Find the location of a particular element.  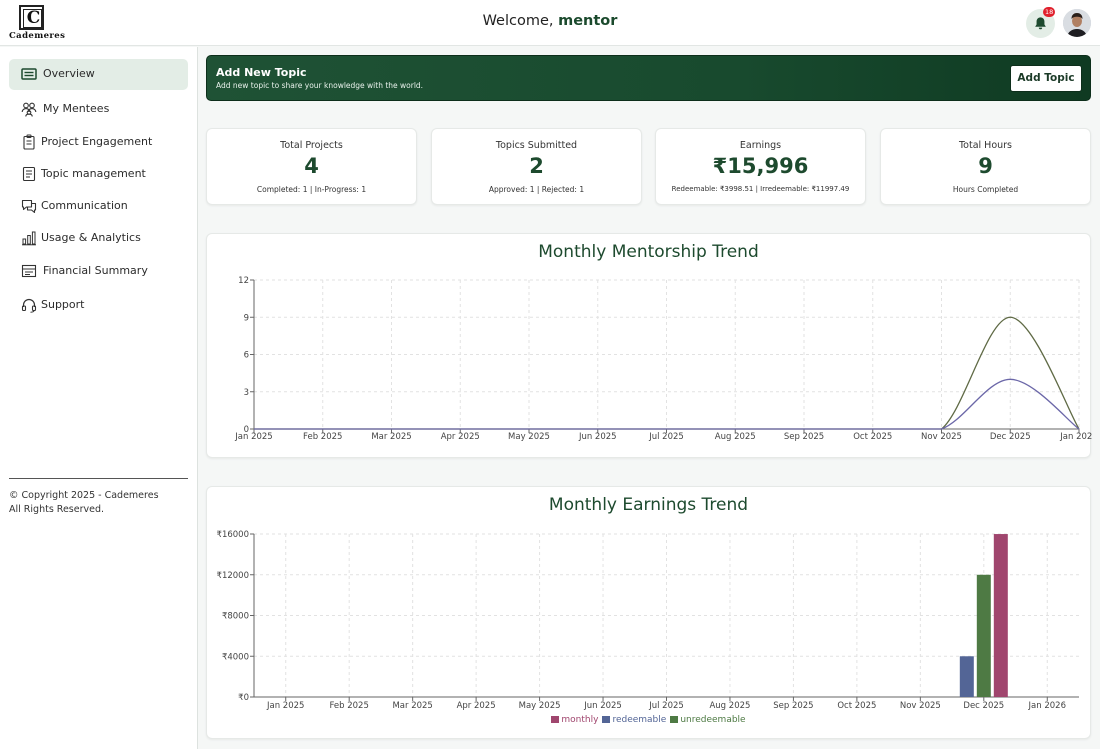

x-tick-label: May 2025 is located at coordinates (540, 706).